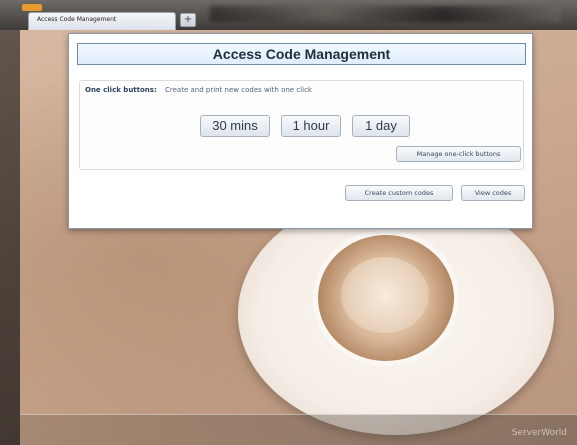 The image size is (577, 445). I want to click on button-30-mins: 30 mins, so click(235, 126).